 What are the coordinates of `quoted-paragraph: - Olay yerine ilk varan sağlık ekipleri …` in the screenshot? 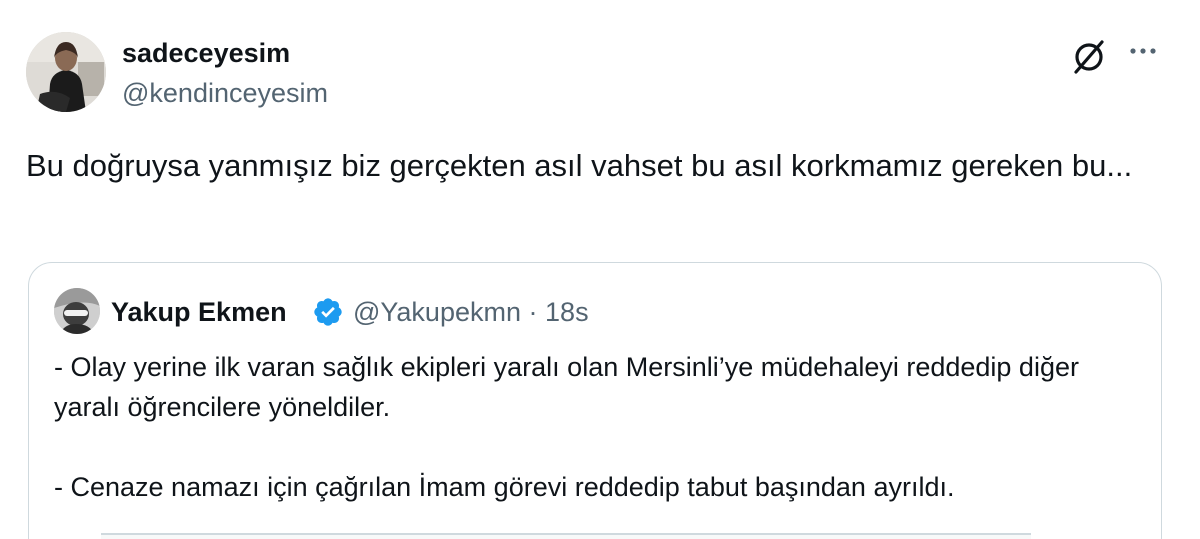 It's located at (566, 387).